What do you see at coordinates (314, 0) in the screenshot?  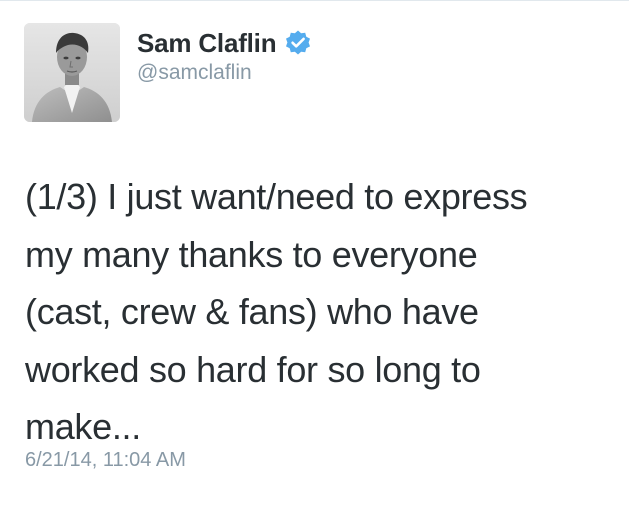 I see `top-divider` at bounding box center [314, 0].